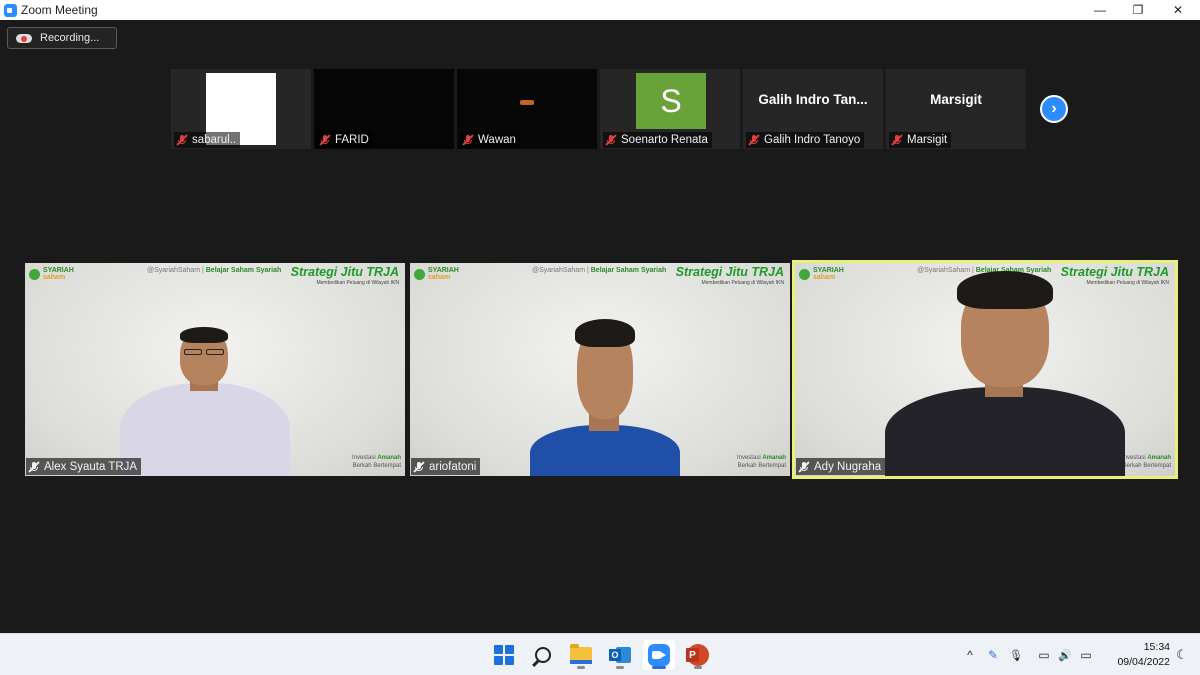  Describe the element at coordinates (812, 140) in the screenshot. I see `participant-name: Galih Indro Tanoyo` at that location.